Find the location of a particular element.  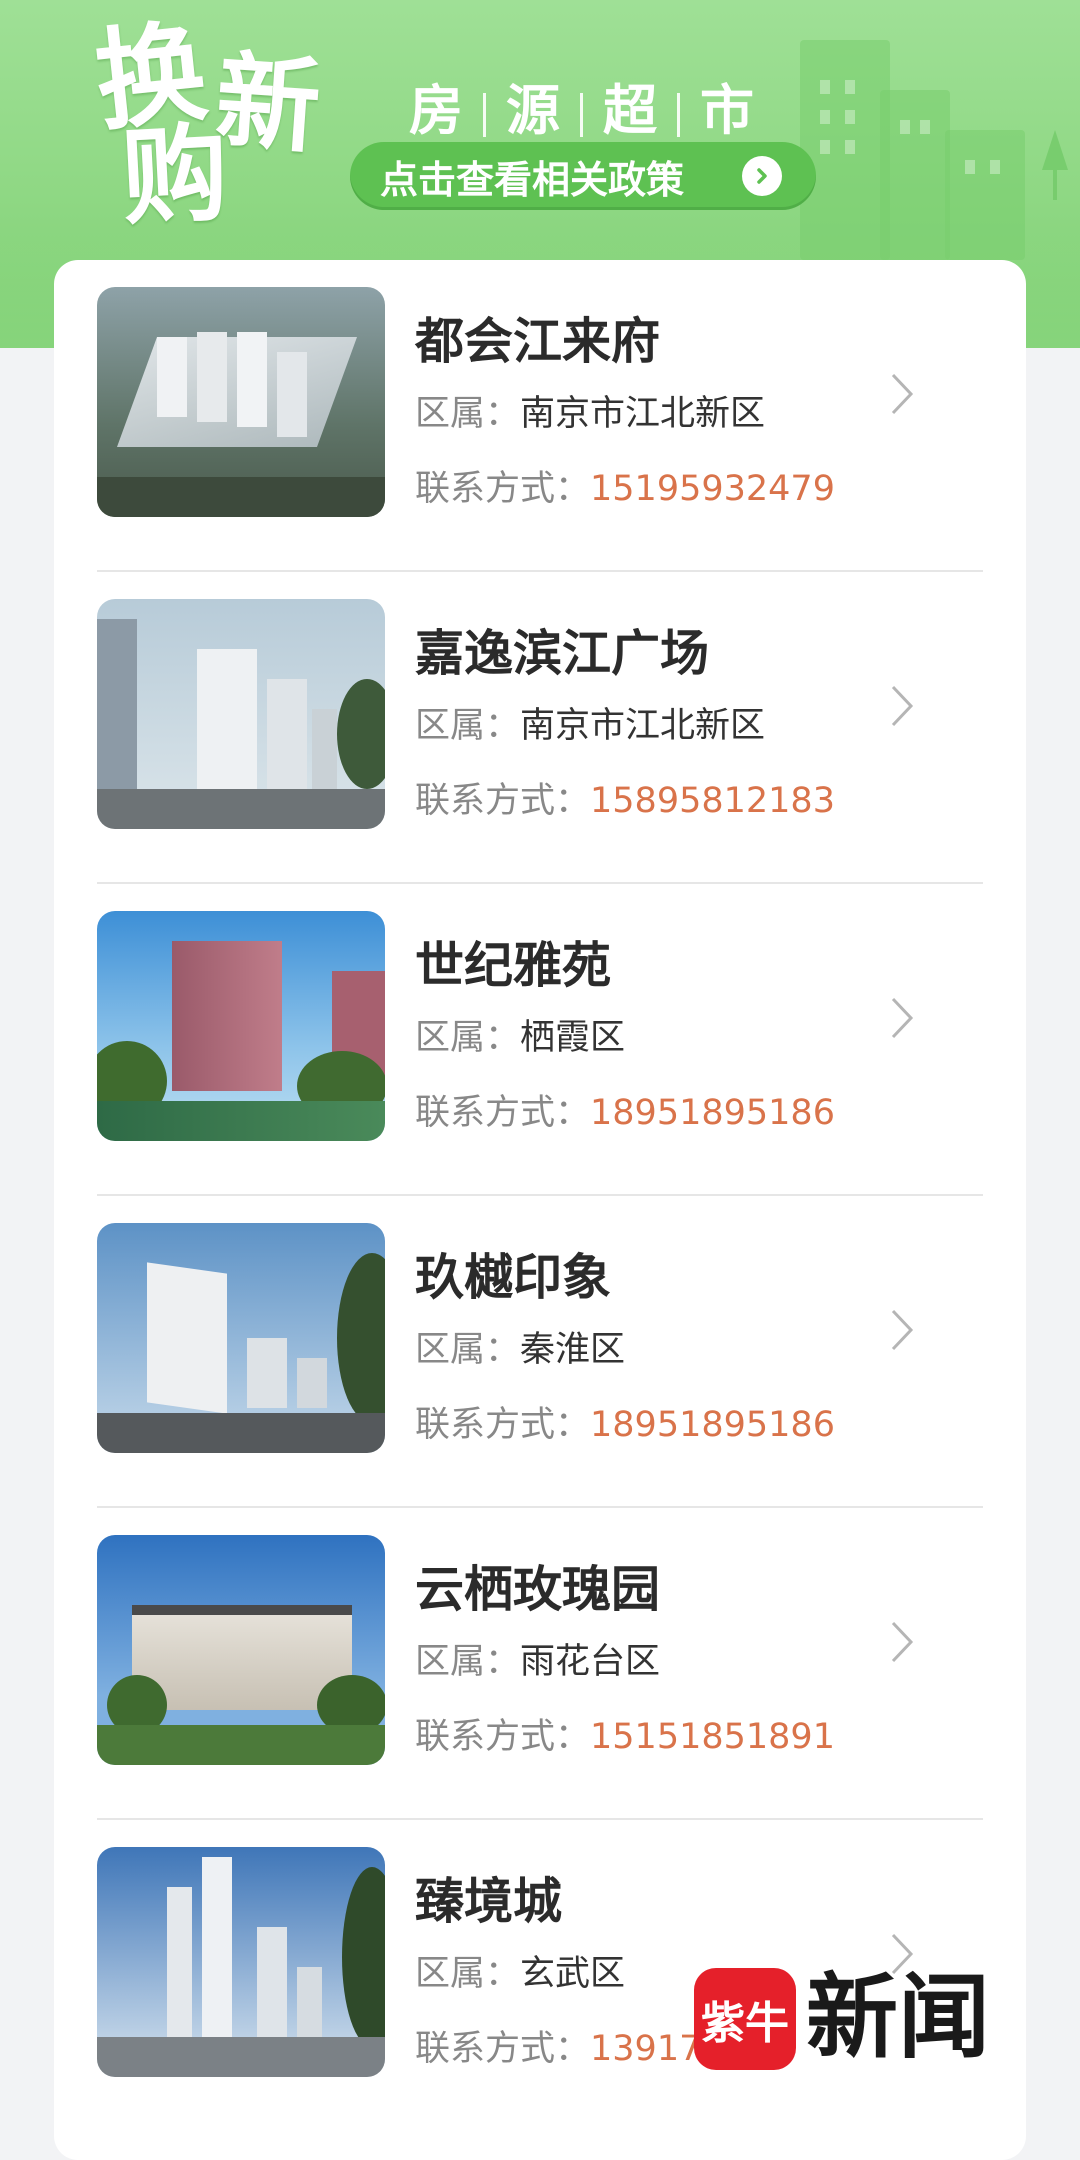

property-contact: 联系方式：15195932479 is located at coordinates (625, 489).